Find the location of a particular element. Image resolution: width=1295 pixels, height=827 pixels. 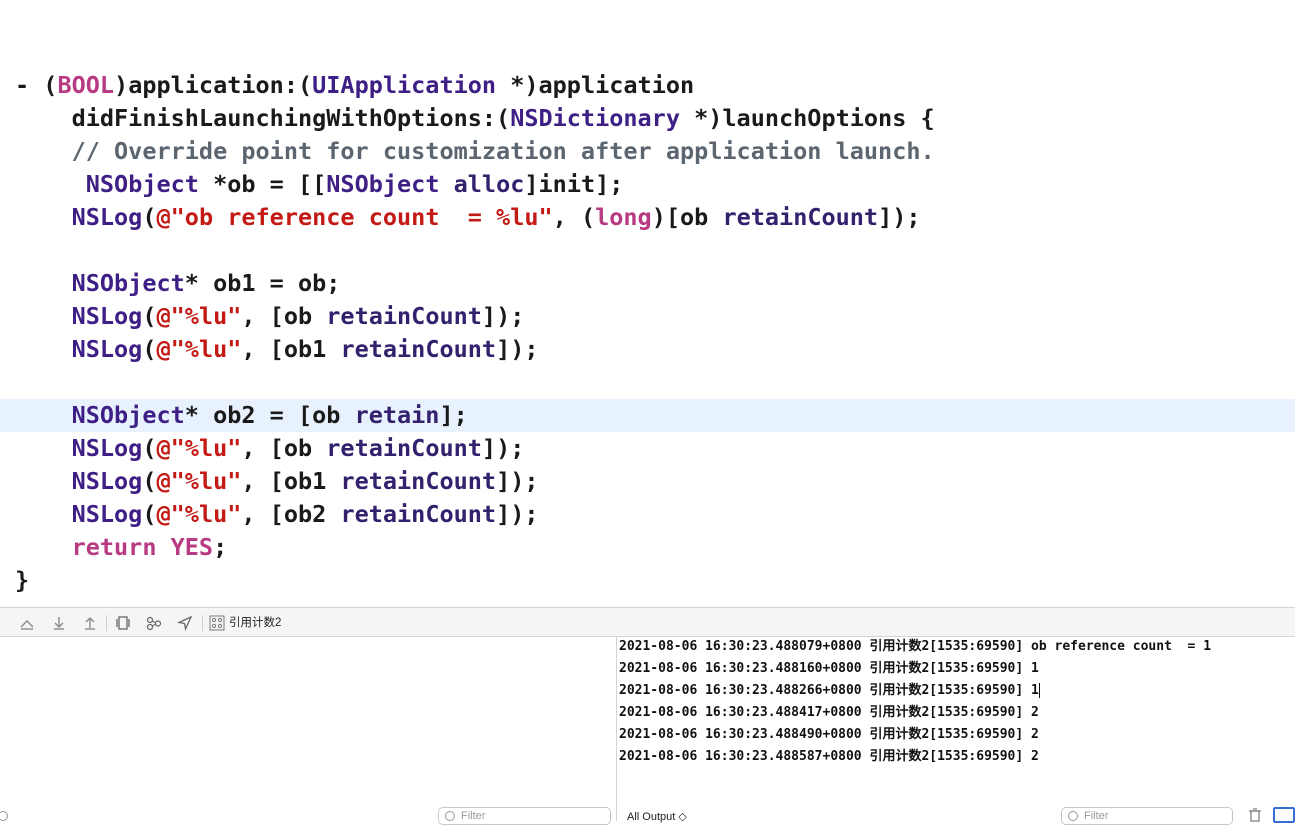

code-token-string: @"ob reference count = %lu" is located at coordinates (354, 217).